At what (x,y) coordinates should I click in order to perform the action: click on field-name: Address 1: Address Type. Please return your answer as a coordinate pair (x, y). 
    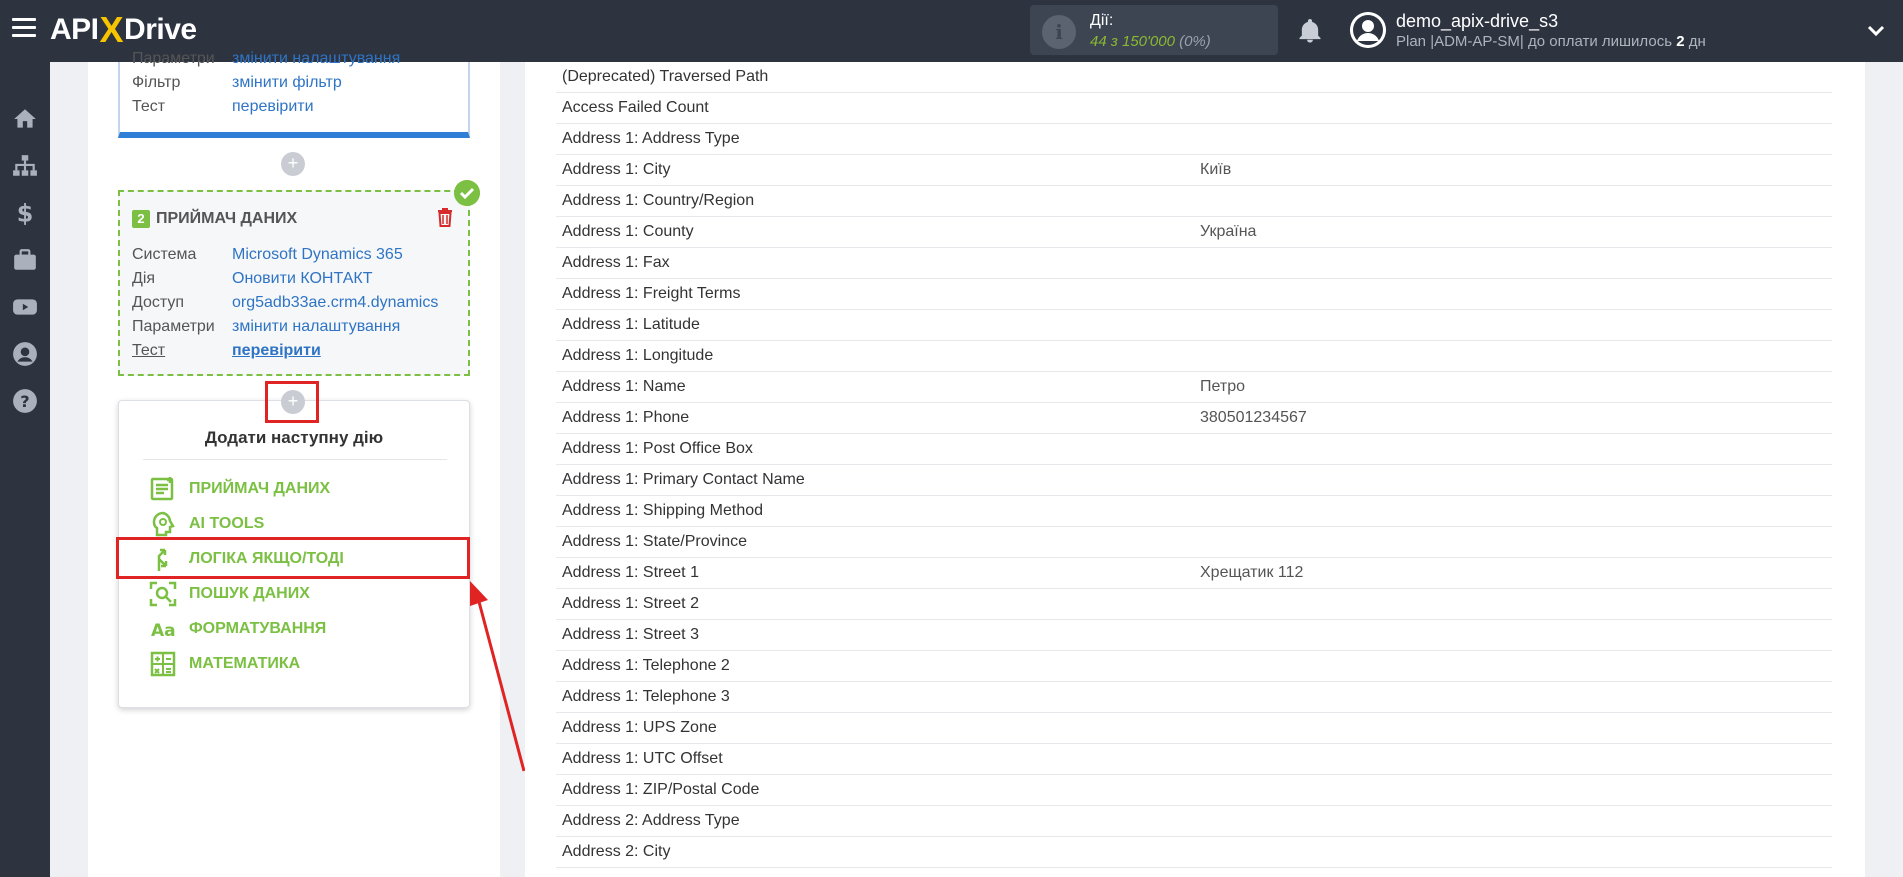
    Looking at the image, I should click on (651, 138).